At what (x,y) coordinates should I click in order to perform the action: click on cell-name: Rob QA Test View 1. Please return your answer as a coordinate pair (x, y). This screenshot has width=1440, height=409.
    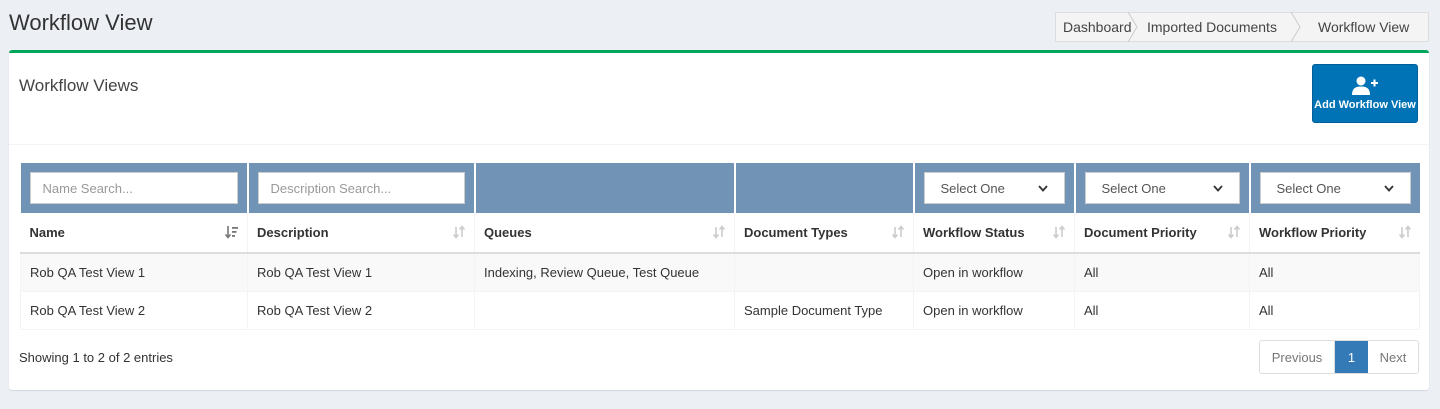
    Looking at the image, I should click on (134, 272).